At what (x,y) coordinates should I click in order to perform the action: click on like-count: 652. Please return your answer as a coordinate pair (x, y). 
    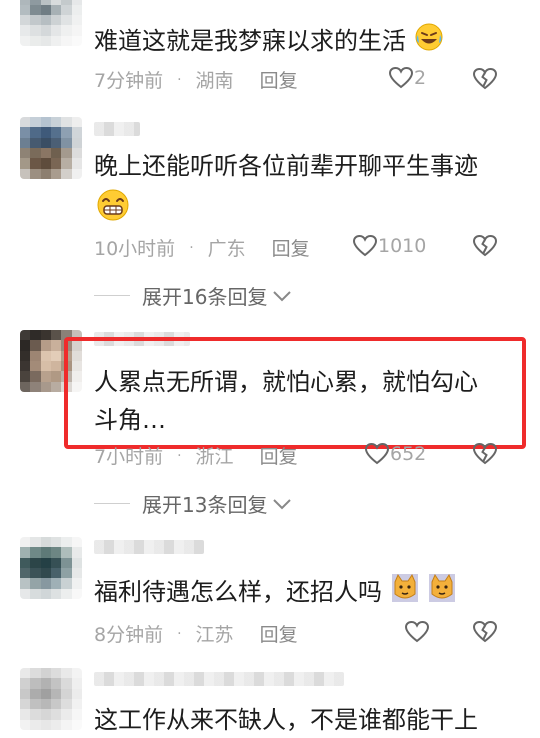
    Looking at the image, I should click on (408, 454).